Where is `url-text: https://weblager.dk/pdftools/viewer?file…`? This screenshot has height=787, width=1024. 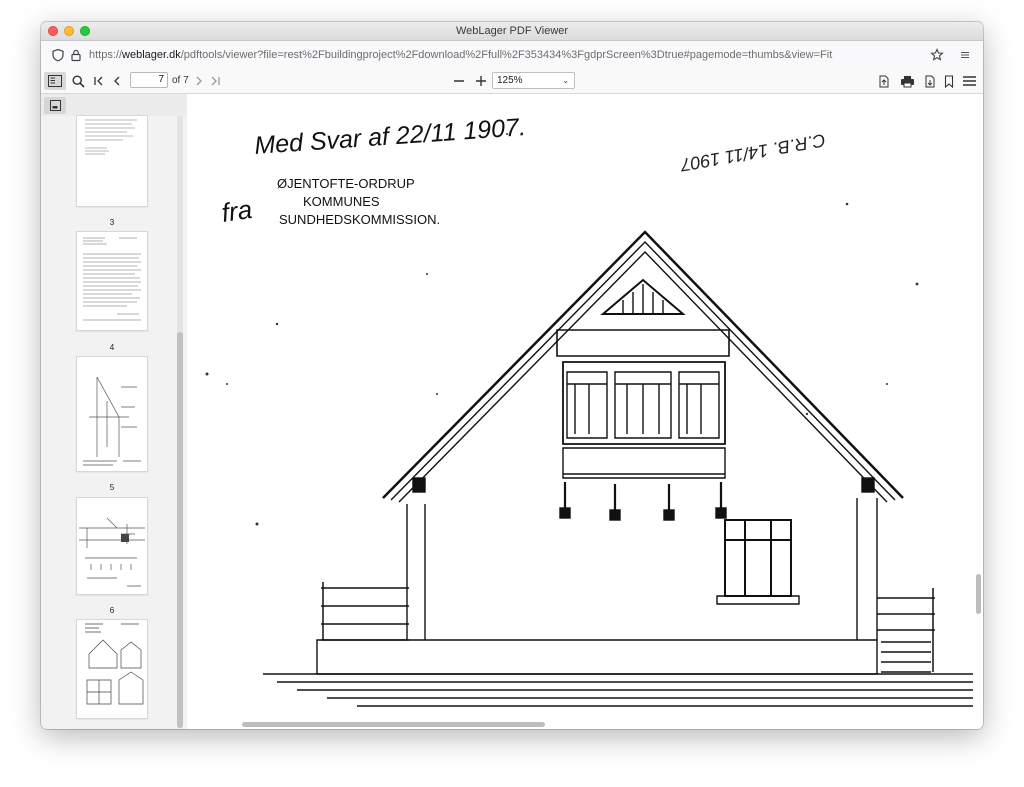
url-text: https://weblager.dk/pdftools/viewer?file… is located at coordinates (460, 55).